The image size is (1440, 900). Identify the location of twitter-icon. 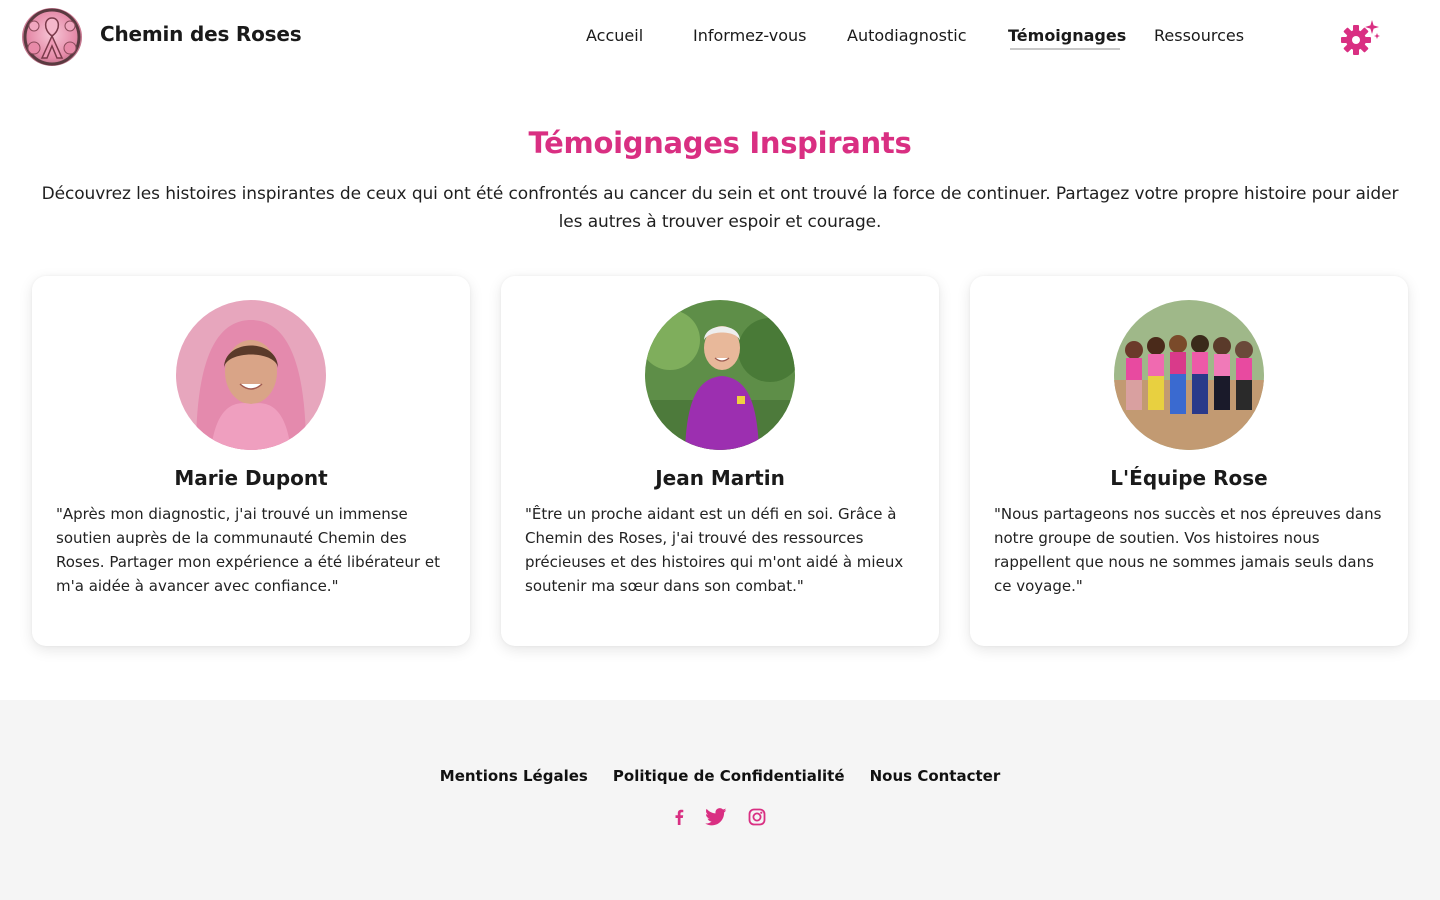
(716, 819).